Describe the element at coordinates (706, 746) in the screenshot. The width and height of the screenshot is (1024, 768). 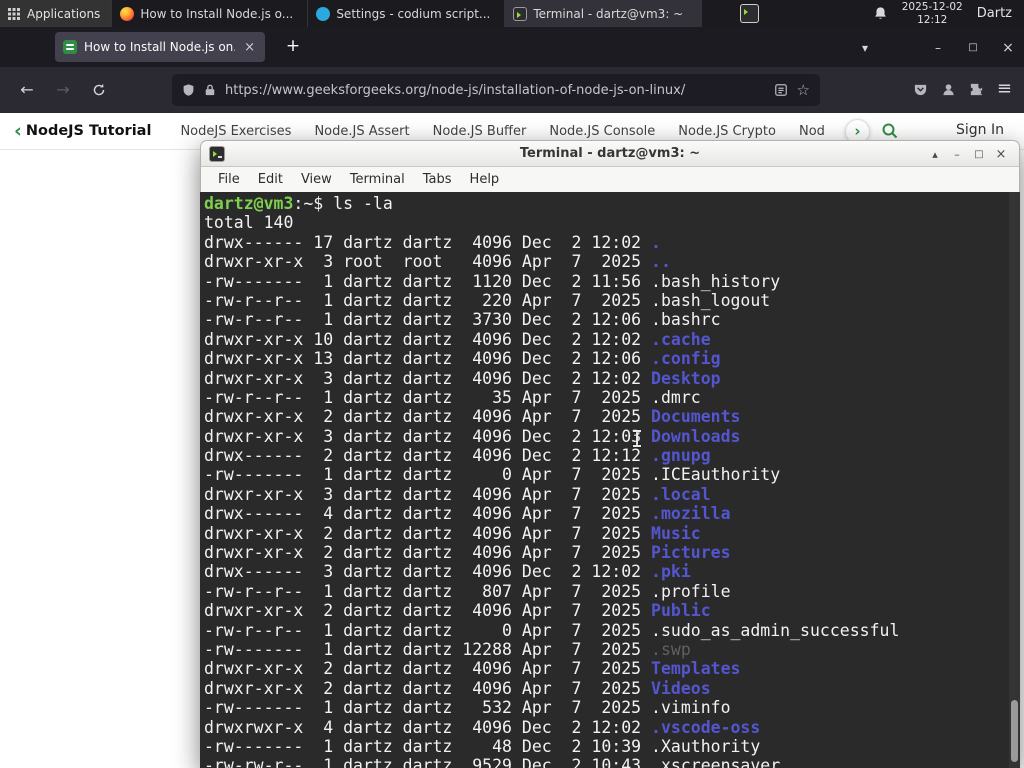
I see `file-name: .Xauthority` at that location.